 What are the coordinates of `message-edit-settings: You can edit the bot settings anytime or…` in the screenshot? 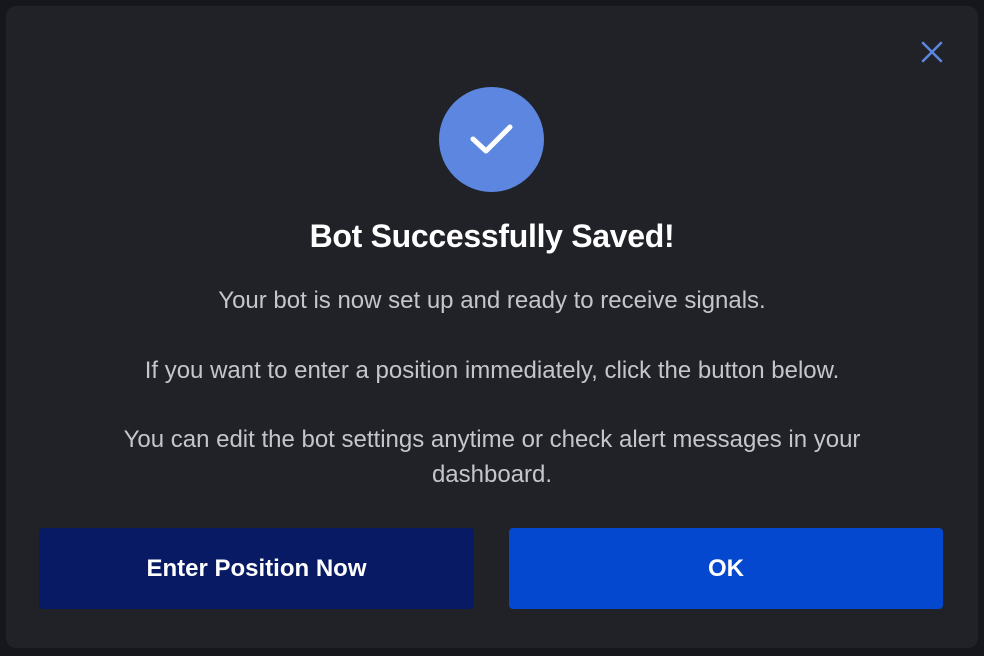 It's located at (492, 457).